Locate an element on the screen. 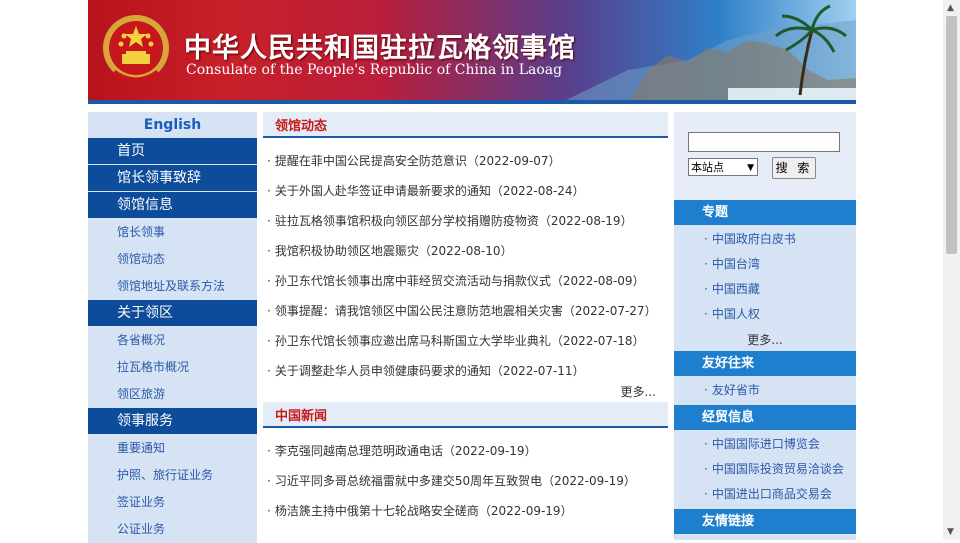 Image resolution: width=960 pixels, height=543 pixels. consulate-news-header: 领馆动态 is located at coordinates (465, 125).